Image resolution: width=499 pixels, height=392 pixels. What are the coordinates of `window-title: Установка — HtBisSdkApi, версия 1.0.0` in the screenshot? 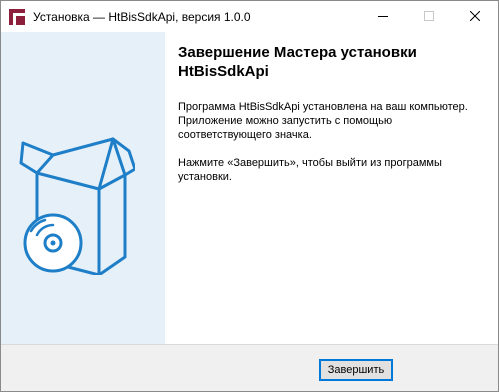 It's located at (142, 17).